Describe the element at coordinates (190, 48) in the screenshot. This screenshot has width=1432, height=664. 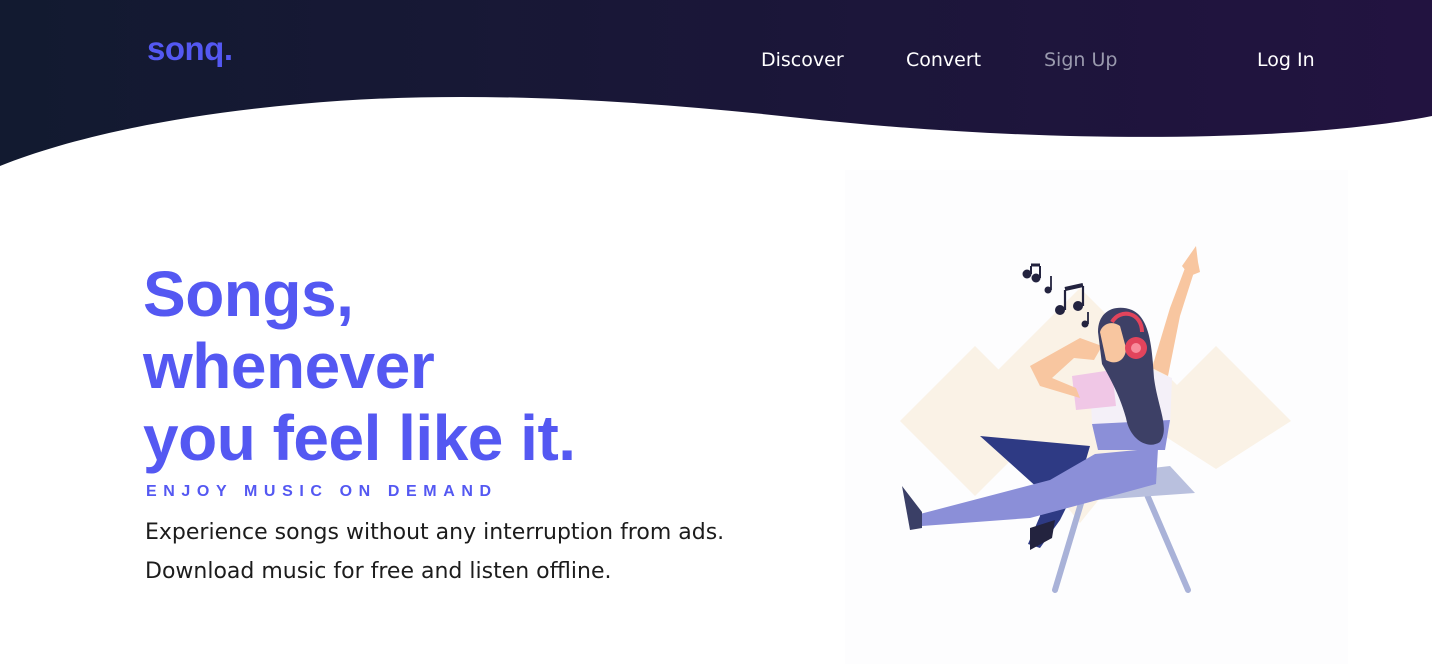
I see `site-logo: sonq.` at that location.